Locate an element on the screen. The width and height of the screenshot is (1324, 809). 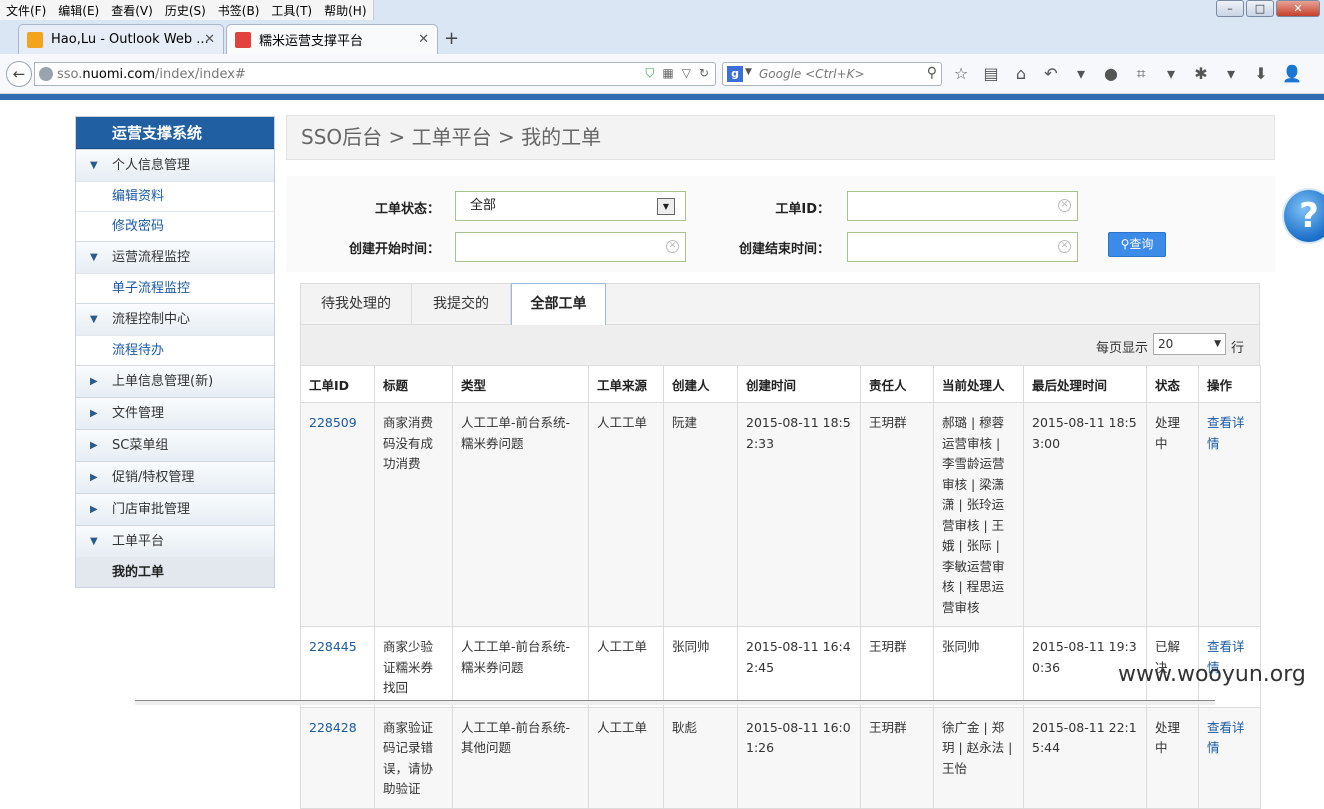
menu-item: 查看(V) is located at coordinates (132, 10).